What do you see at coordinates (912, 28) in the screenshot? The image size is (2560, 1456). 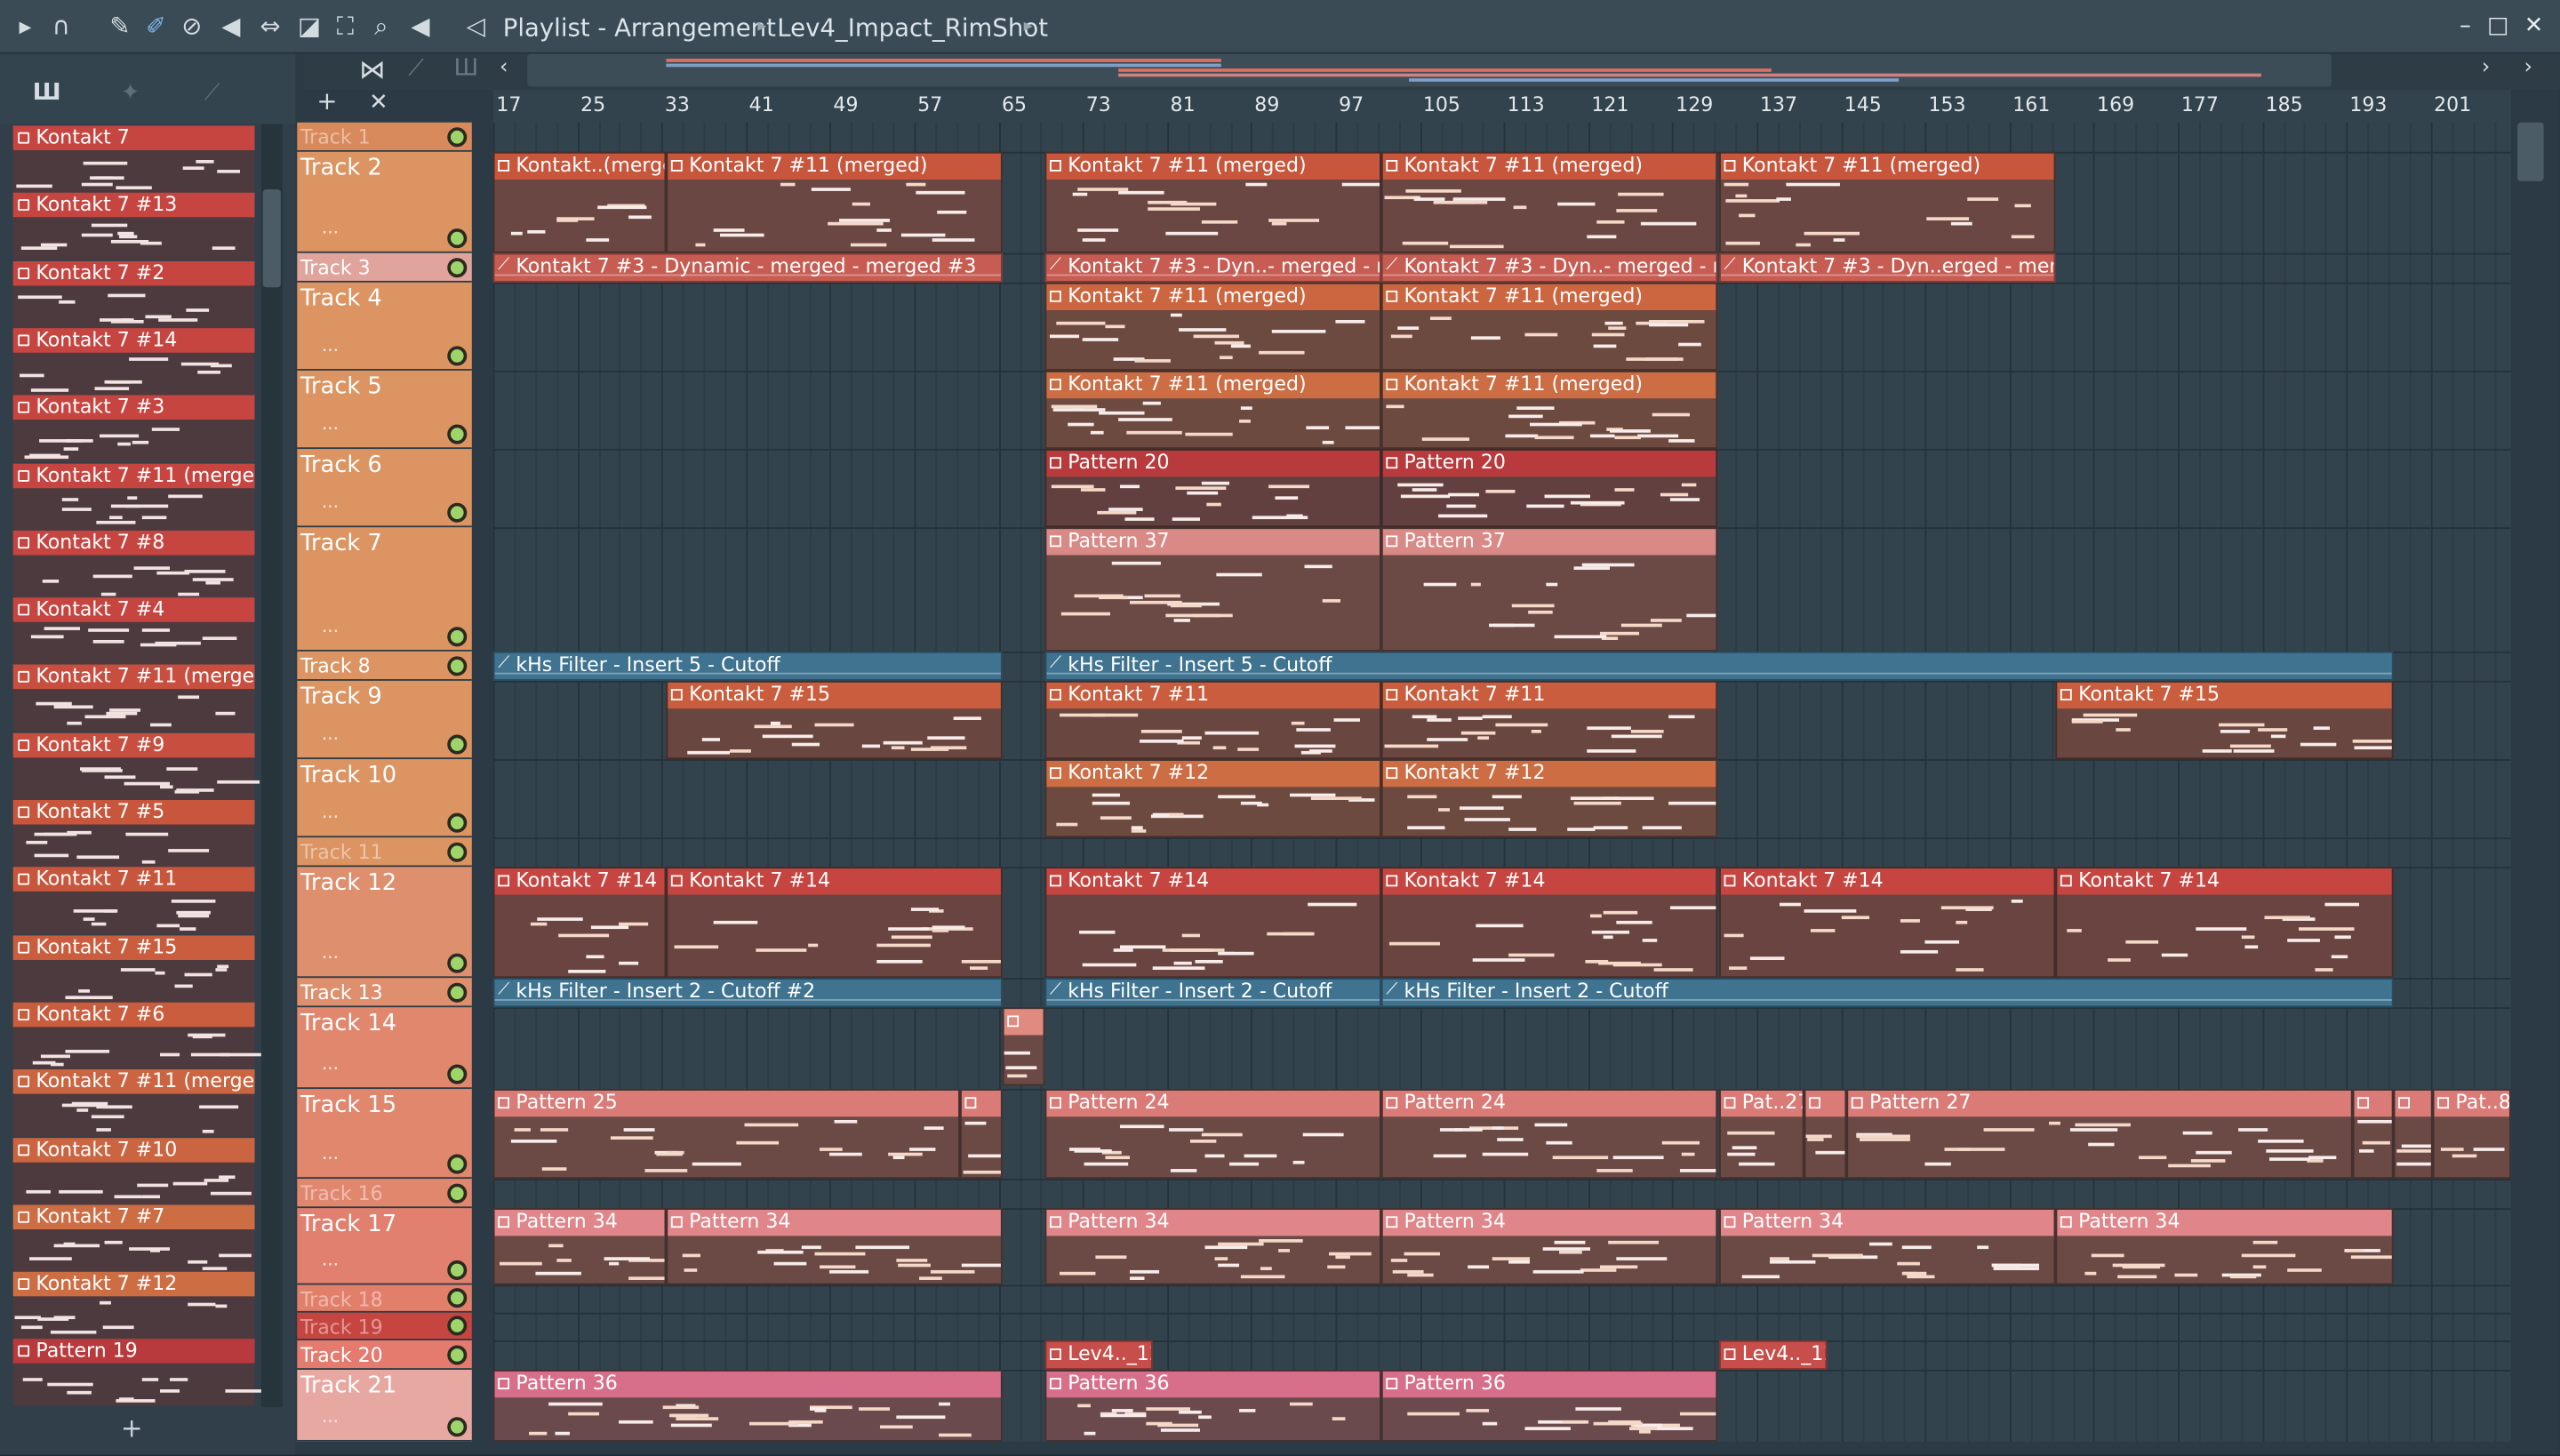 I see `breadcrumb-pattern: Lev4_Impact_RimShot` at bounding box center [912, 28].